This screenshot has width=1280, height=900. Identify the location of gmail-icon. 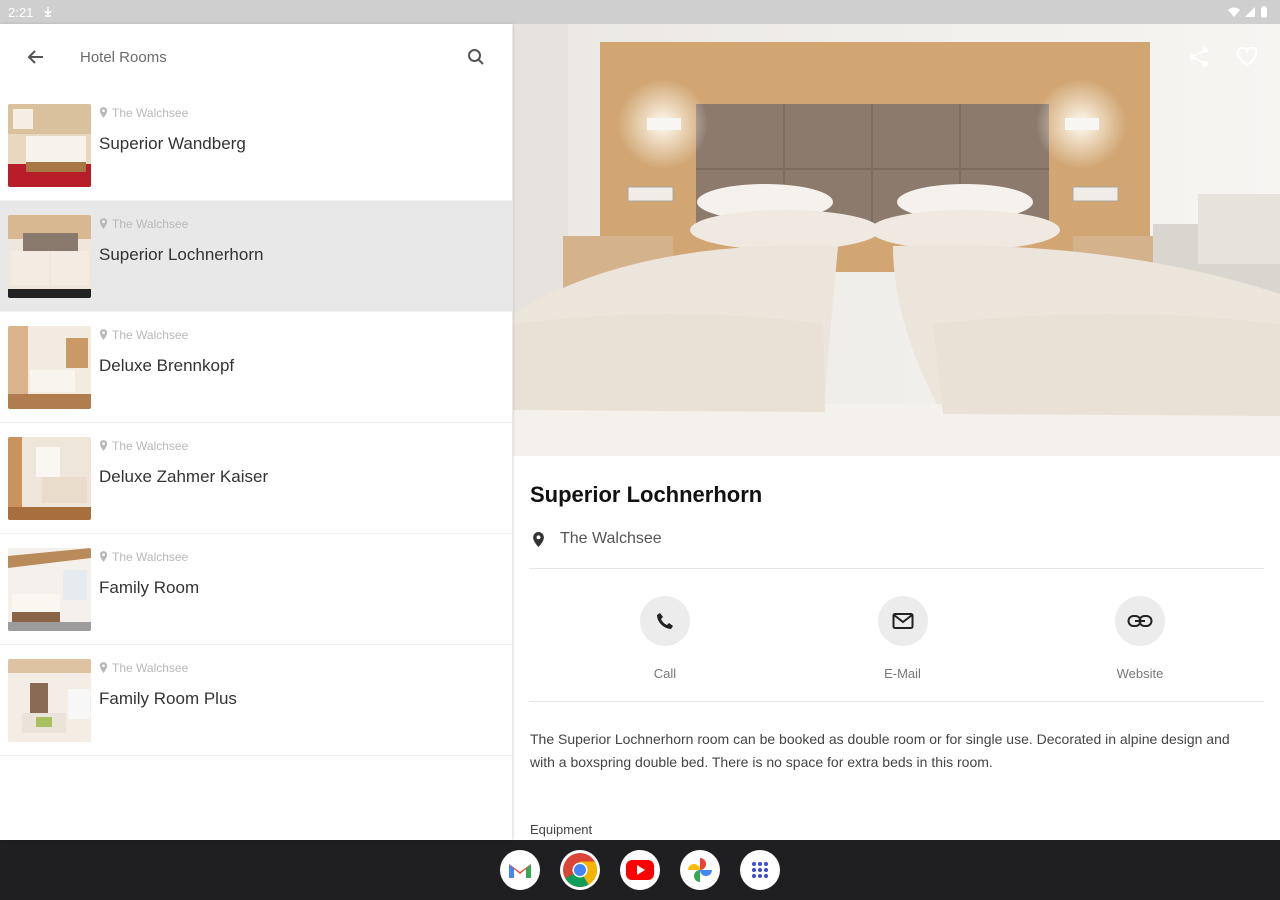
(520, 871).